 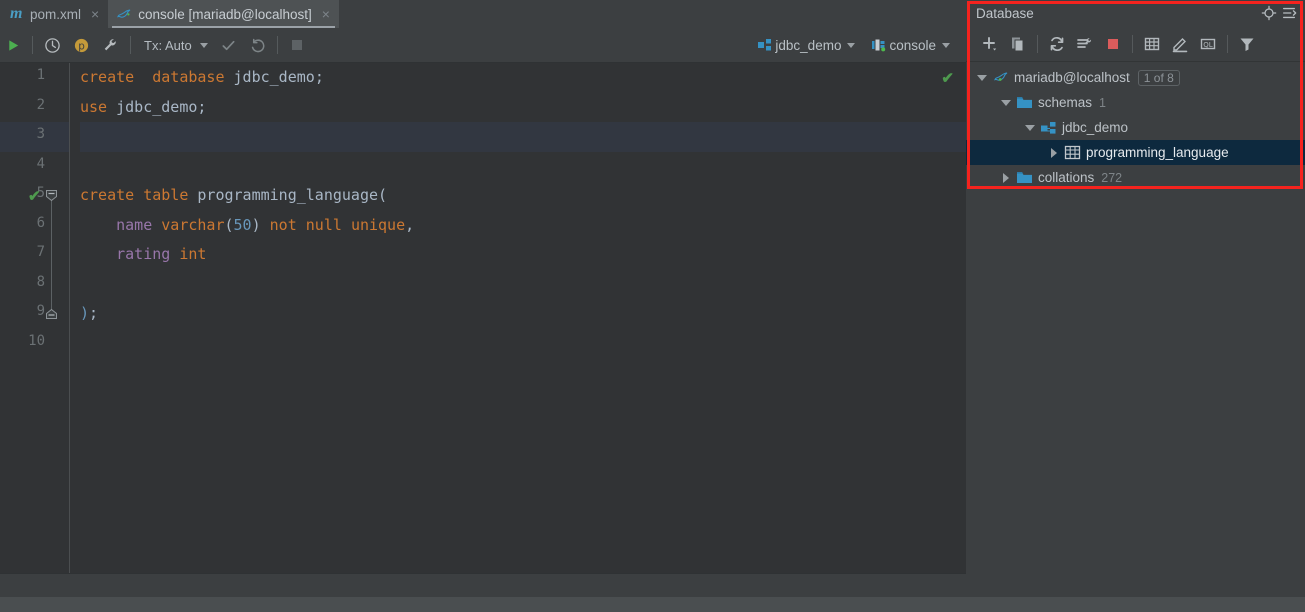 I want to click on child-count: 272, so click(x=1112, y=177).